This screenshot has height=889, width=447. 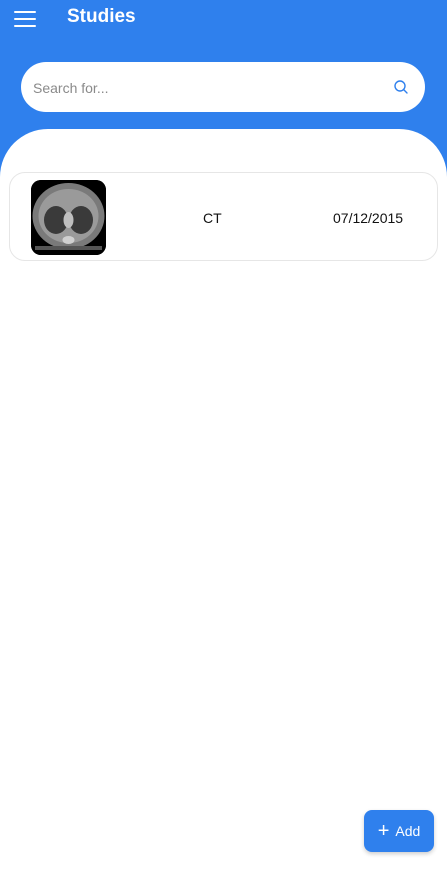 What do you see at coordinates (408, 831) in the screenshot?
I see `add-button-label: Add` at bounding box center [408, 831].